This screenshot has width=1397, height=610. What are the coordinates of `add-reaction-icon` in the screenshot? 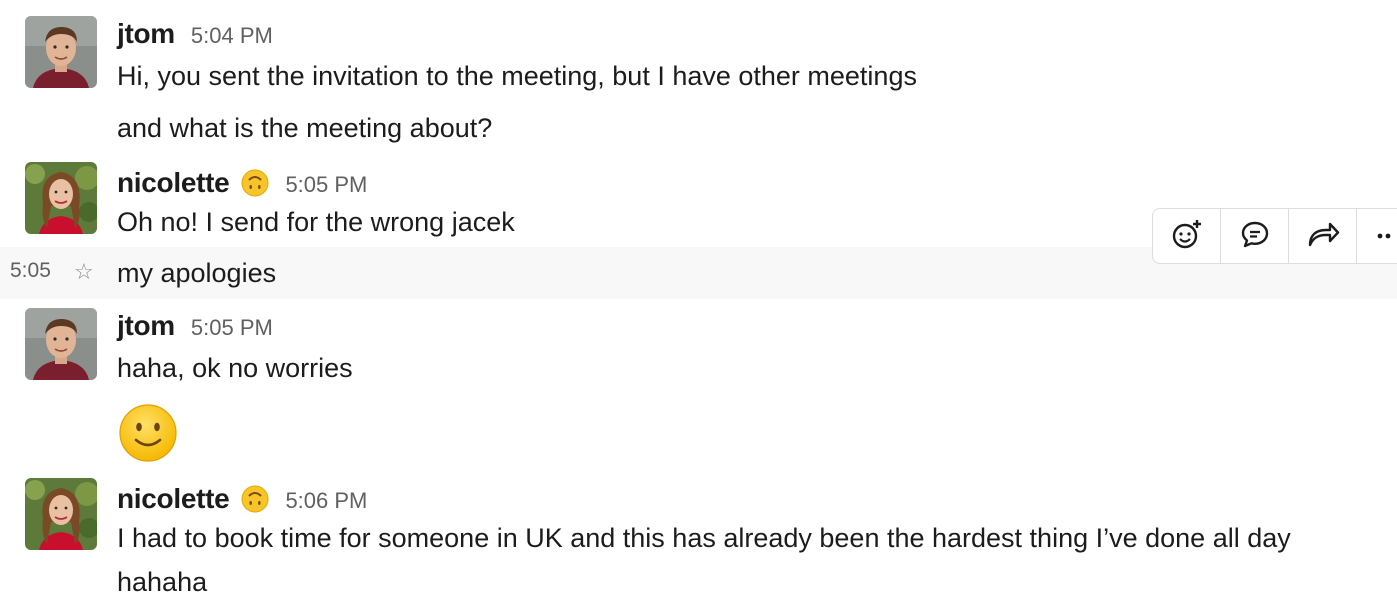 It's located at (1187, 236).